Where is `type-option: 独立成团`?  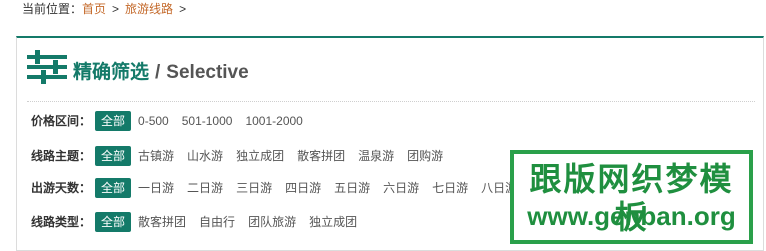
type-option: 独立成团 is located at coordinates (333, 222).